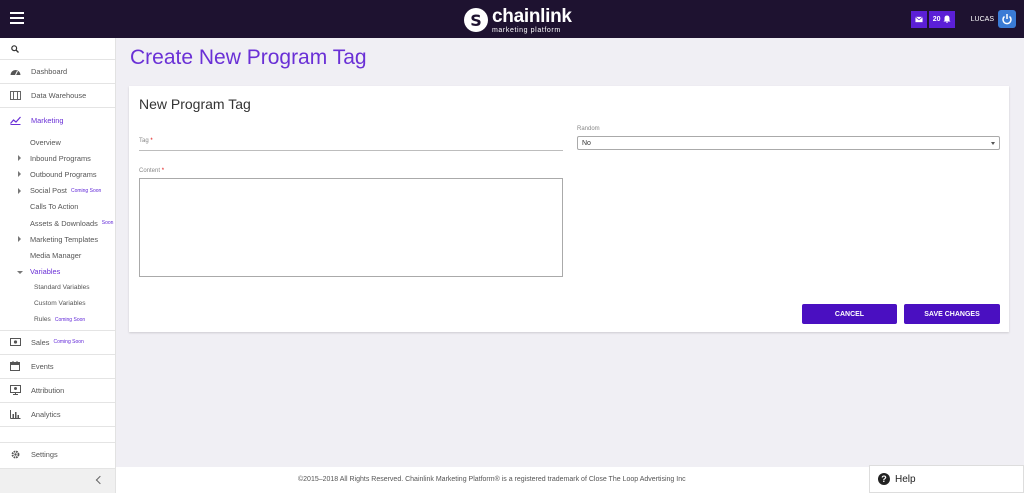 Image resolution: width=1024 pixels, height=493 pixels. What do you see at coordinates (100, 480) in the screenshot?
I see `chevron-left-icon` at bounding box center [100, 480].